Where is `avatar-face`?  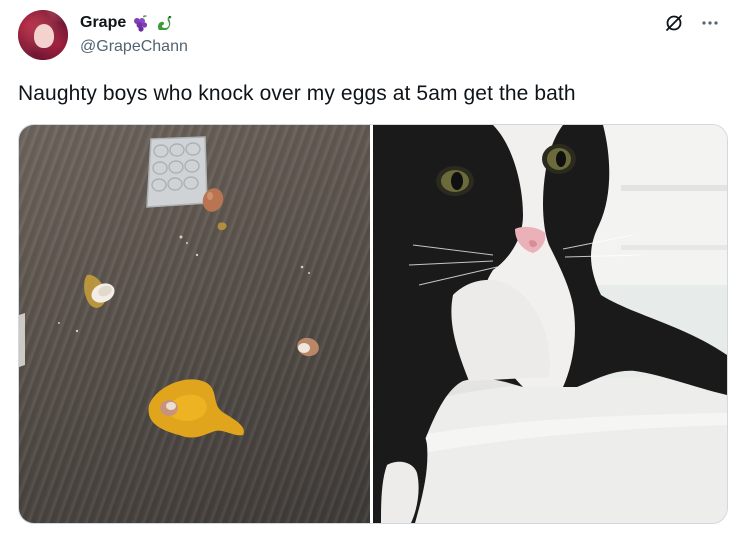 avatar-face is located at coordinates (44, 36).